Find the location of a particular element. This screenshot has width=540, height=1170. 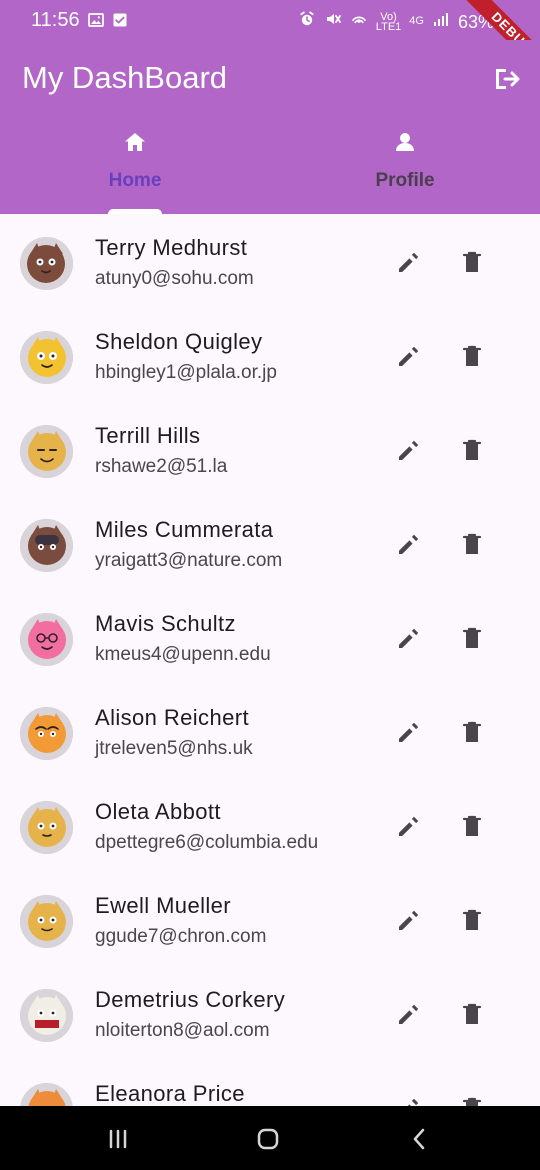

hotspot-icon is located at coordinates (359, 21).